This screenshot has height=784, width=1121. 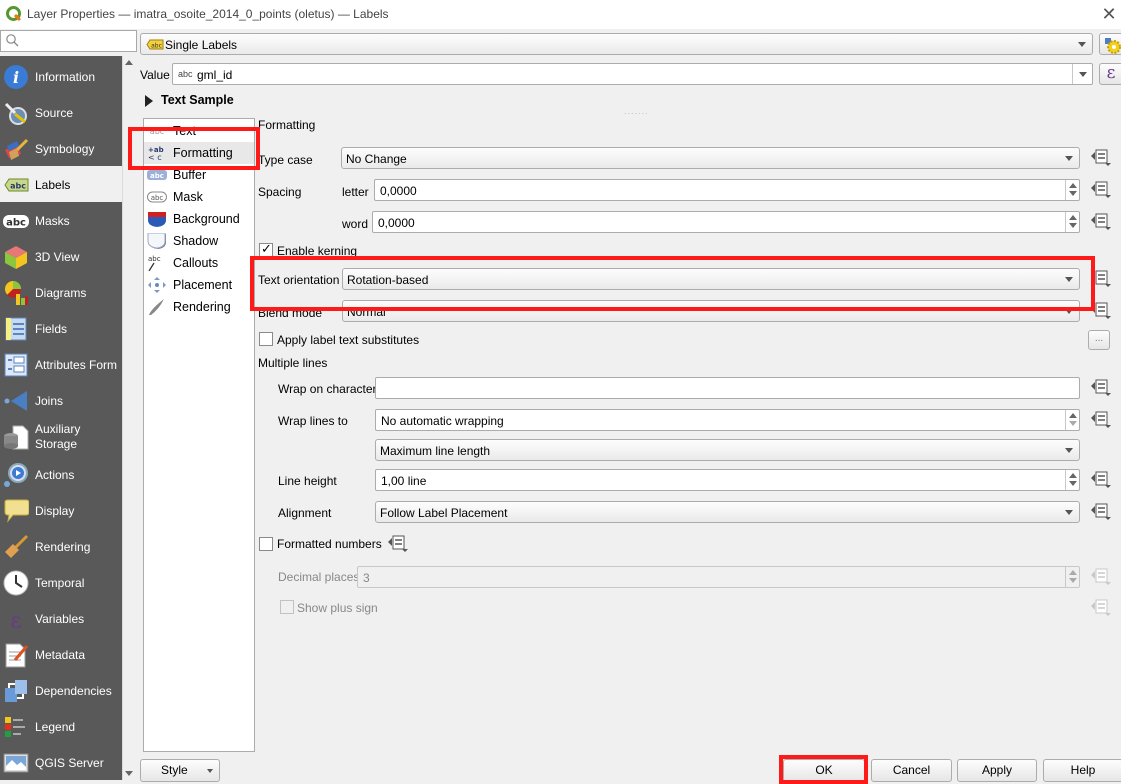 I want to click on sidebar-item-masks: abc Masks, so click(x=61, y=220).